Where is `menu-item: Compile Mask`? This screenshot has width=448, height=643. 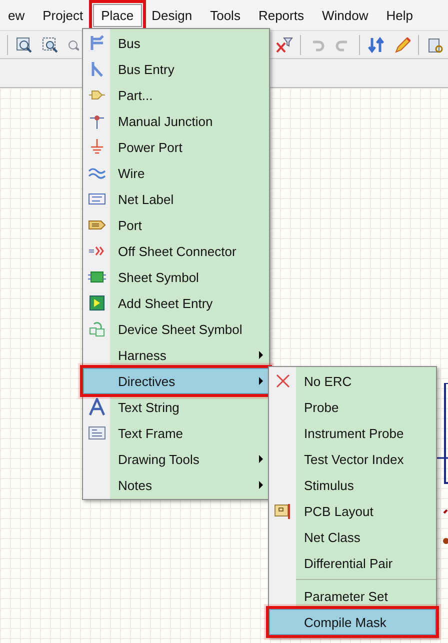 menu-item: Compile Mask is located at coordinates (352, 622).